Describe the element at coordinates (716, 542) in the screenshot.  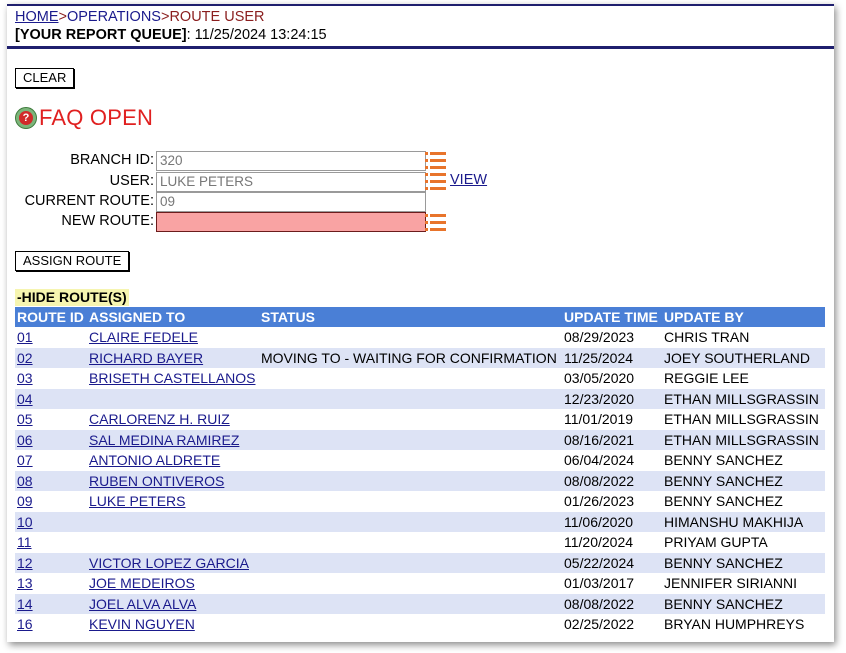
I see `update-by-cell: PRIYAM GUPTA` at that location.